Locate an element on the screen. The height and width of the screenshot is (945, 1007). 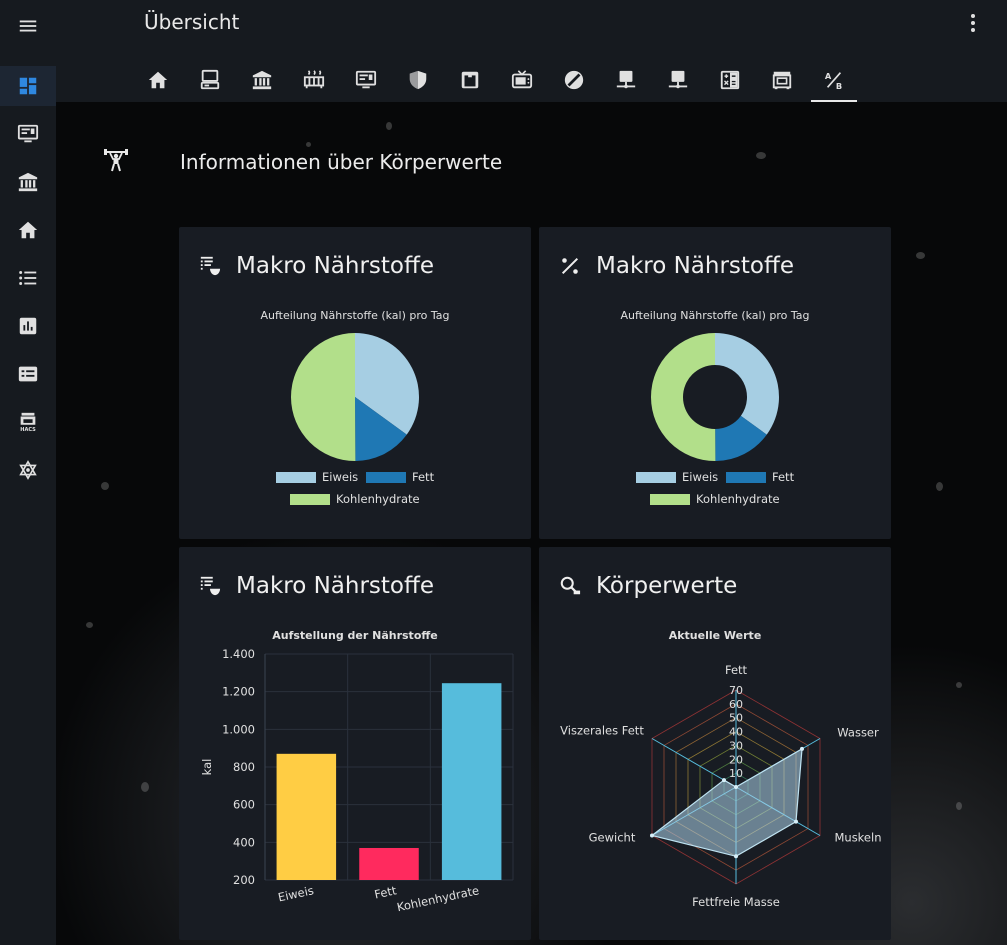
tab-desktop is located at coordinates (210, 80).